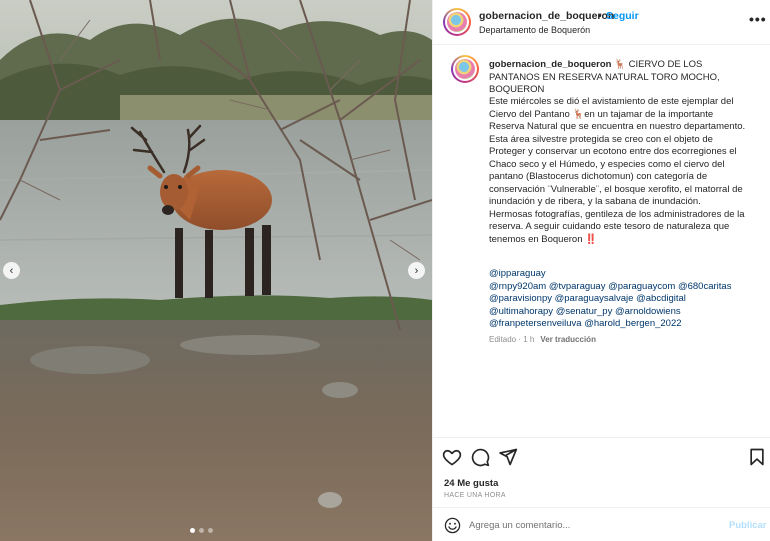 The height and width of the screenshot is (541, 770). I want to click on follow-button: Seguir, so click(622, 16).